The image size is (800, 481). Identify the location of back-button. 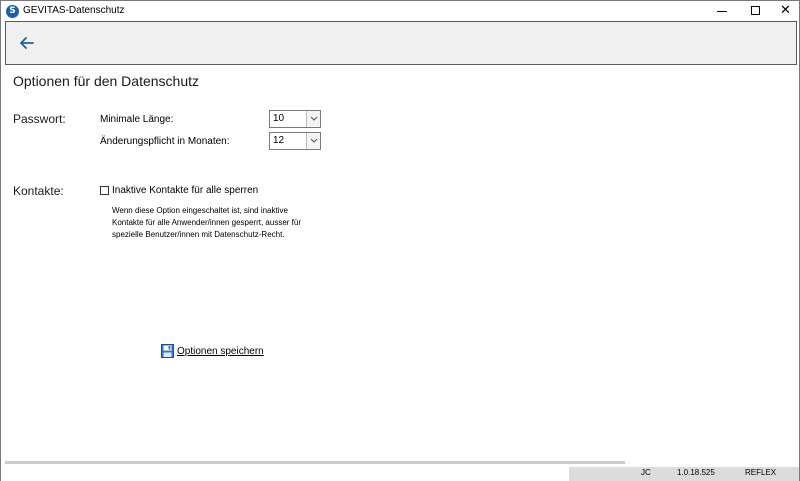
(27, 43).